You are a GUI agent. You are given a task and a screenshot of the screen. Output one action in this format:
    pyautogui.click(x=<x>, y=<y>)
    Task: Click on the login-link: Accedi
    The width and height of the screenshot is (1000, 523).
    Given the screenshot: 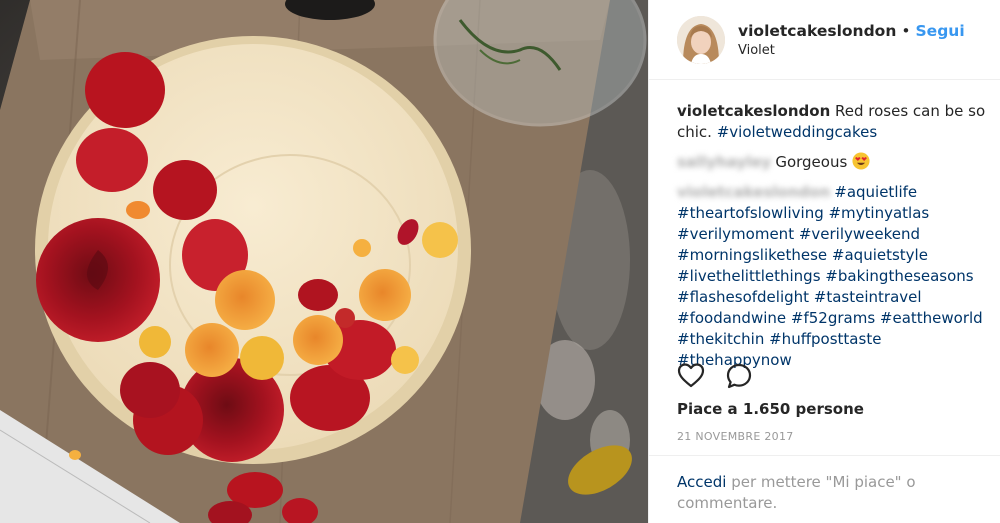 What is the action you would take?
    pyautogui.click(x=701, y=482)
    